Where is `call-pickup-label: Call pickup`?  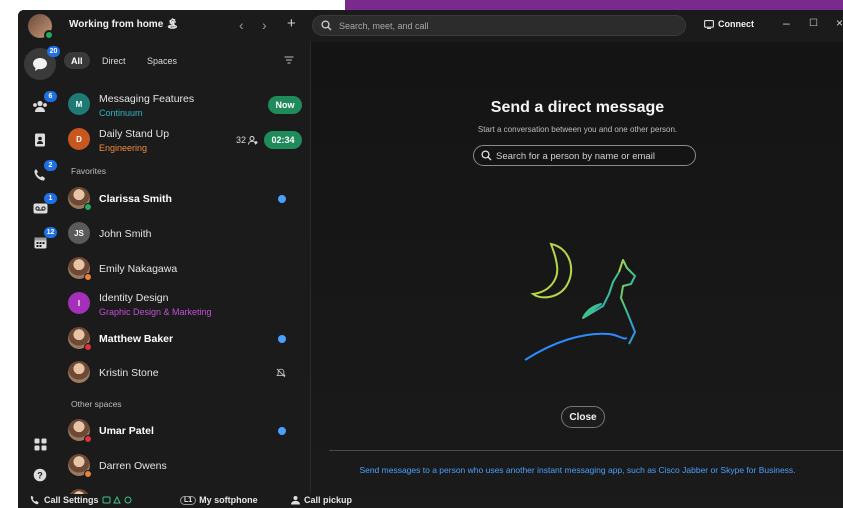
call-pickup-label: Call pickup is located at coordinates (328, 500).